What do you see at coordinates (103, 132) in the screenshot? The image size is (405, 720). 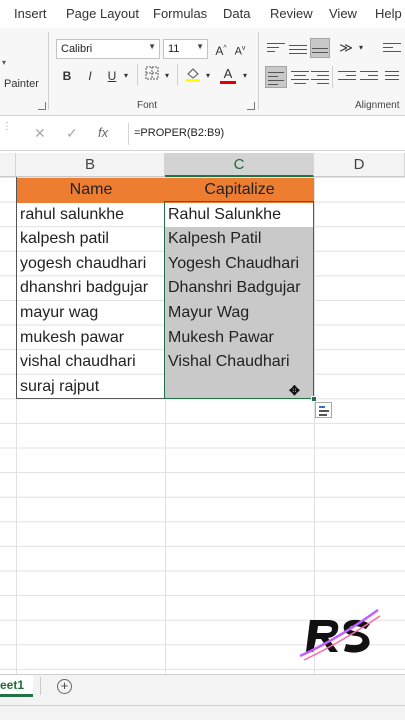 I see `insert-function-icon: fx` at bounding box center [103, 132].